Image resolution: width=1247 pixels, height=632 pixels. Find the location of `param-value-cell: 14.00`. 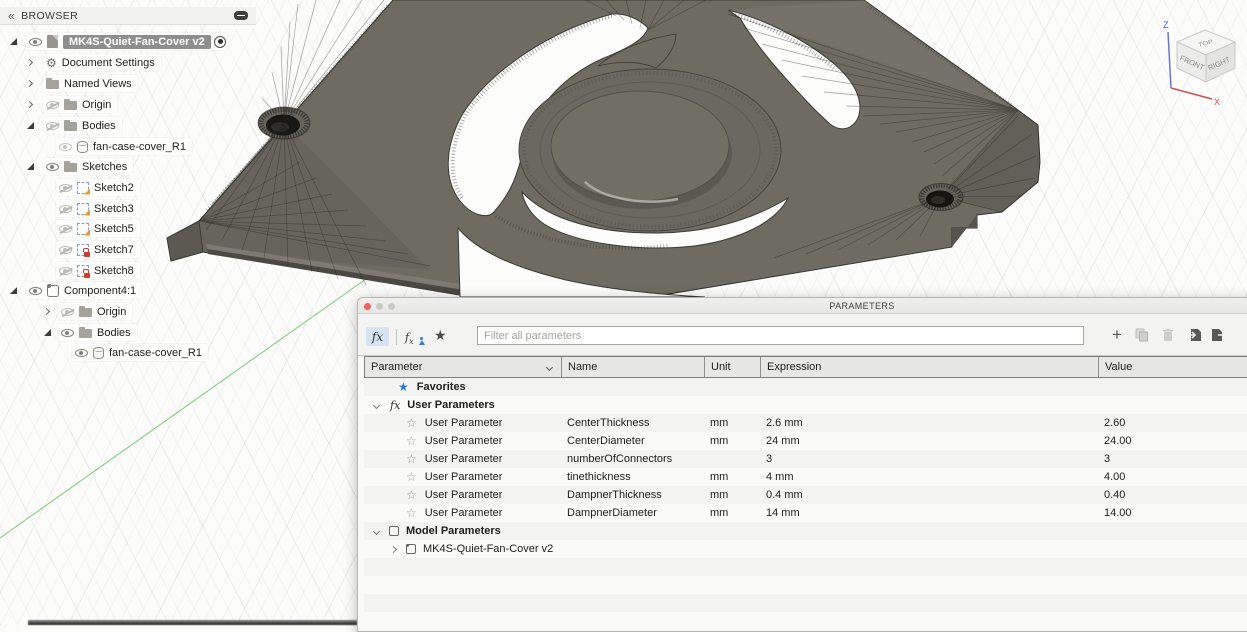

param-value-cell: 14.00 is located at coordinates (1172, 513).